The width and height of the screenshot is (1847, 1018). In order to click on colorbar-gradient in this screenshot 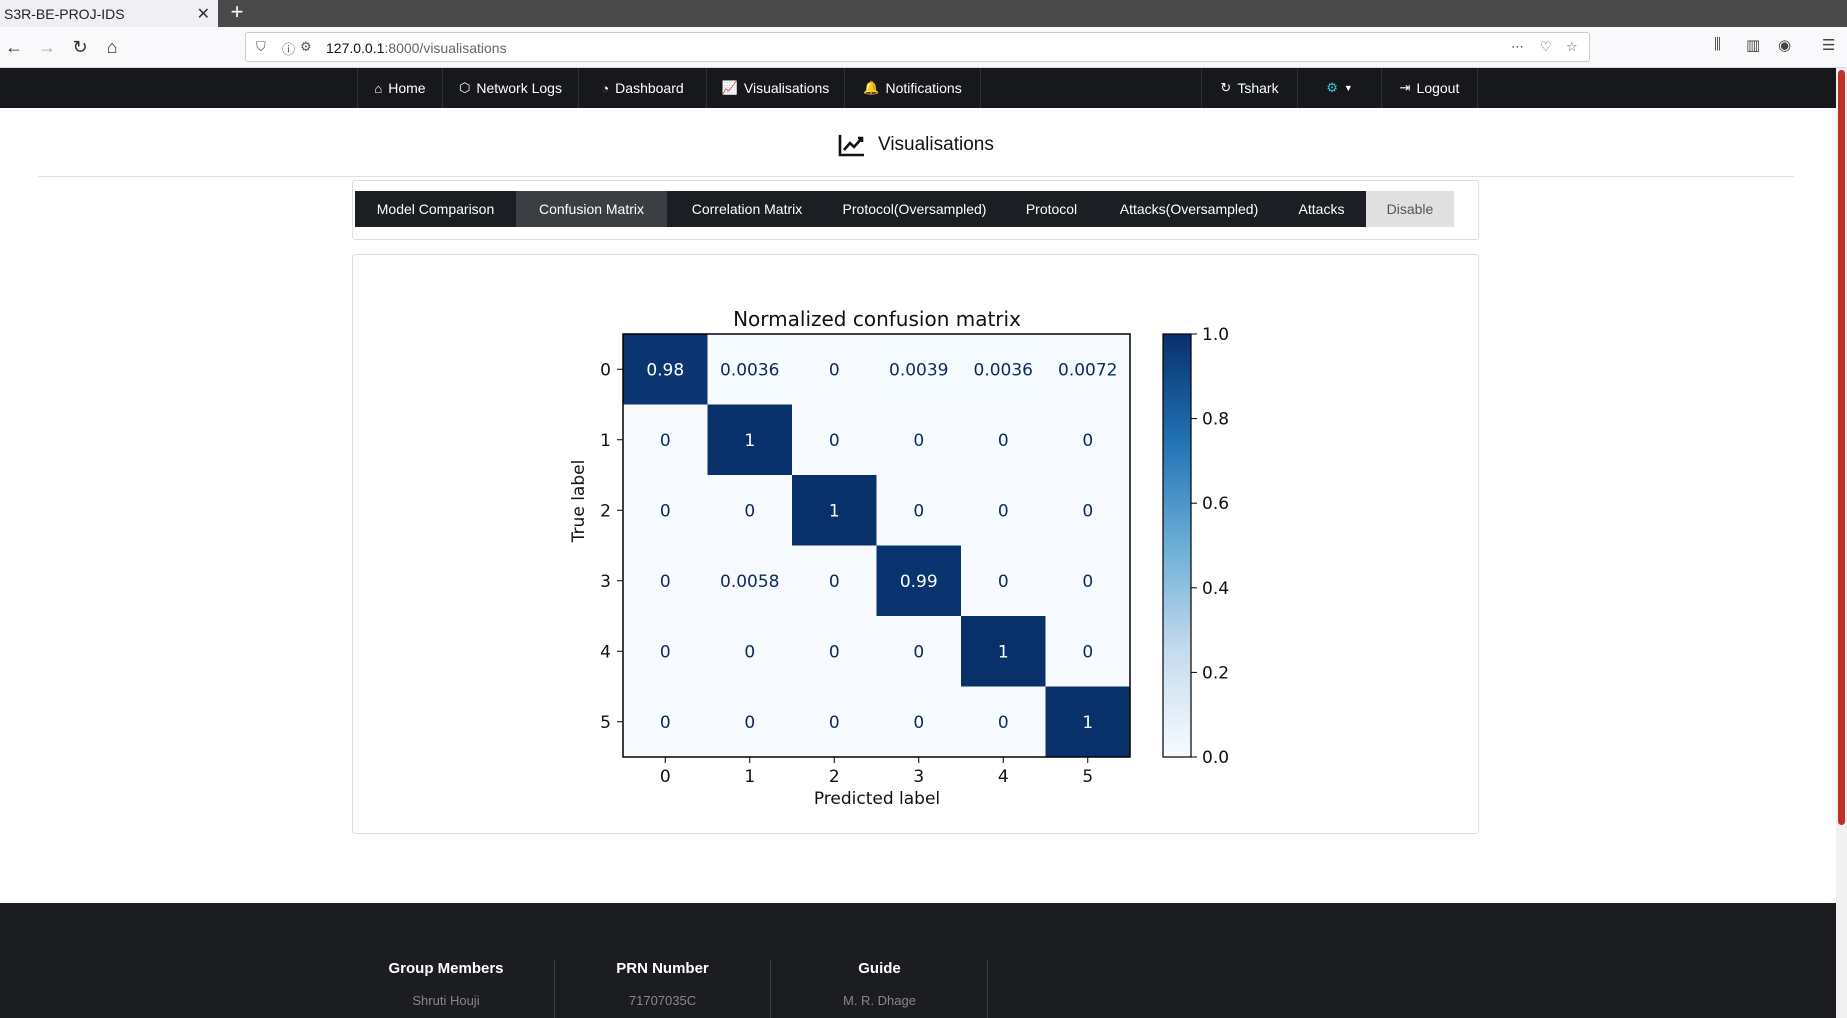, I will do `click(1177, 545)`.